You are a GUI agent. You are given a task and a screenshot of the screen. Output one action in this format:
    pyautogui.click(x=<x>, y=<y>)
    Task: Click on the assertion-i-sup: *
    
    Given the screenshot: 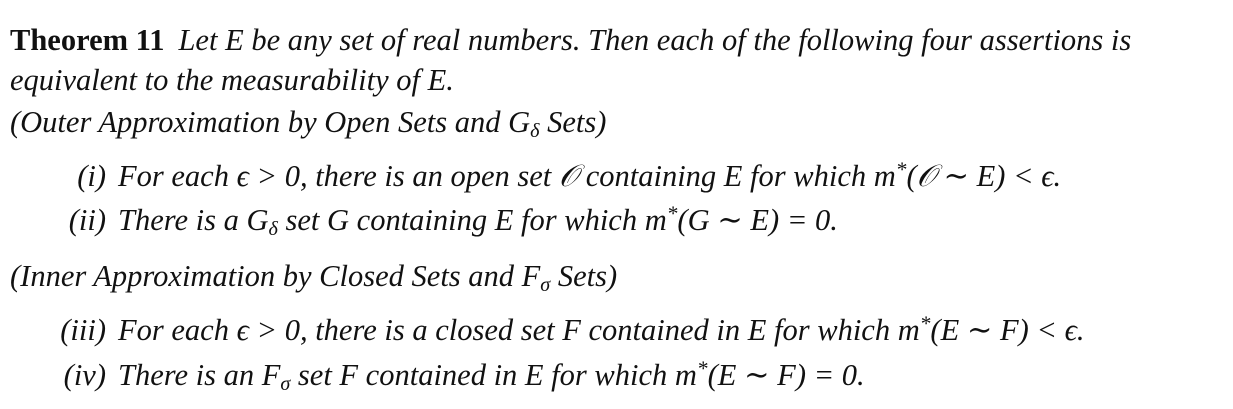 What is the action you would take?
    pyautogui.click(x=901, y=169)
    